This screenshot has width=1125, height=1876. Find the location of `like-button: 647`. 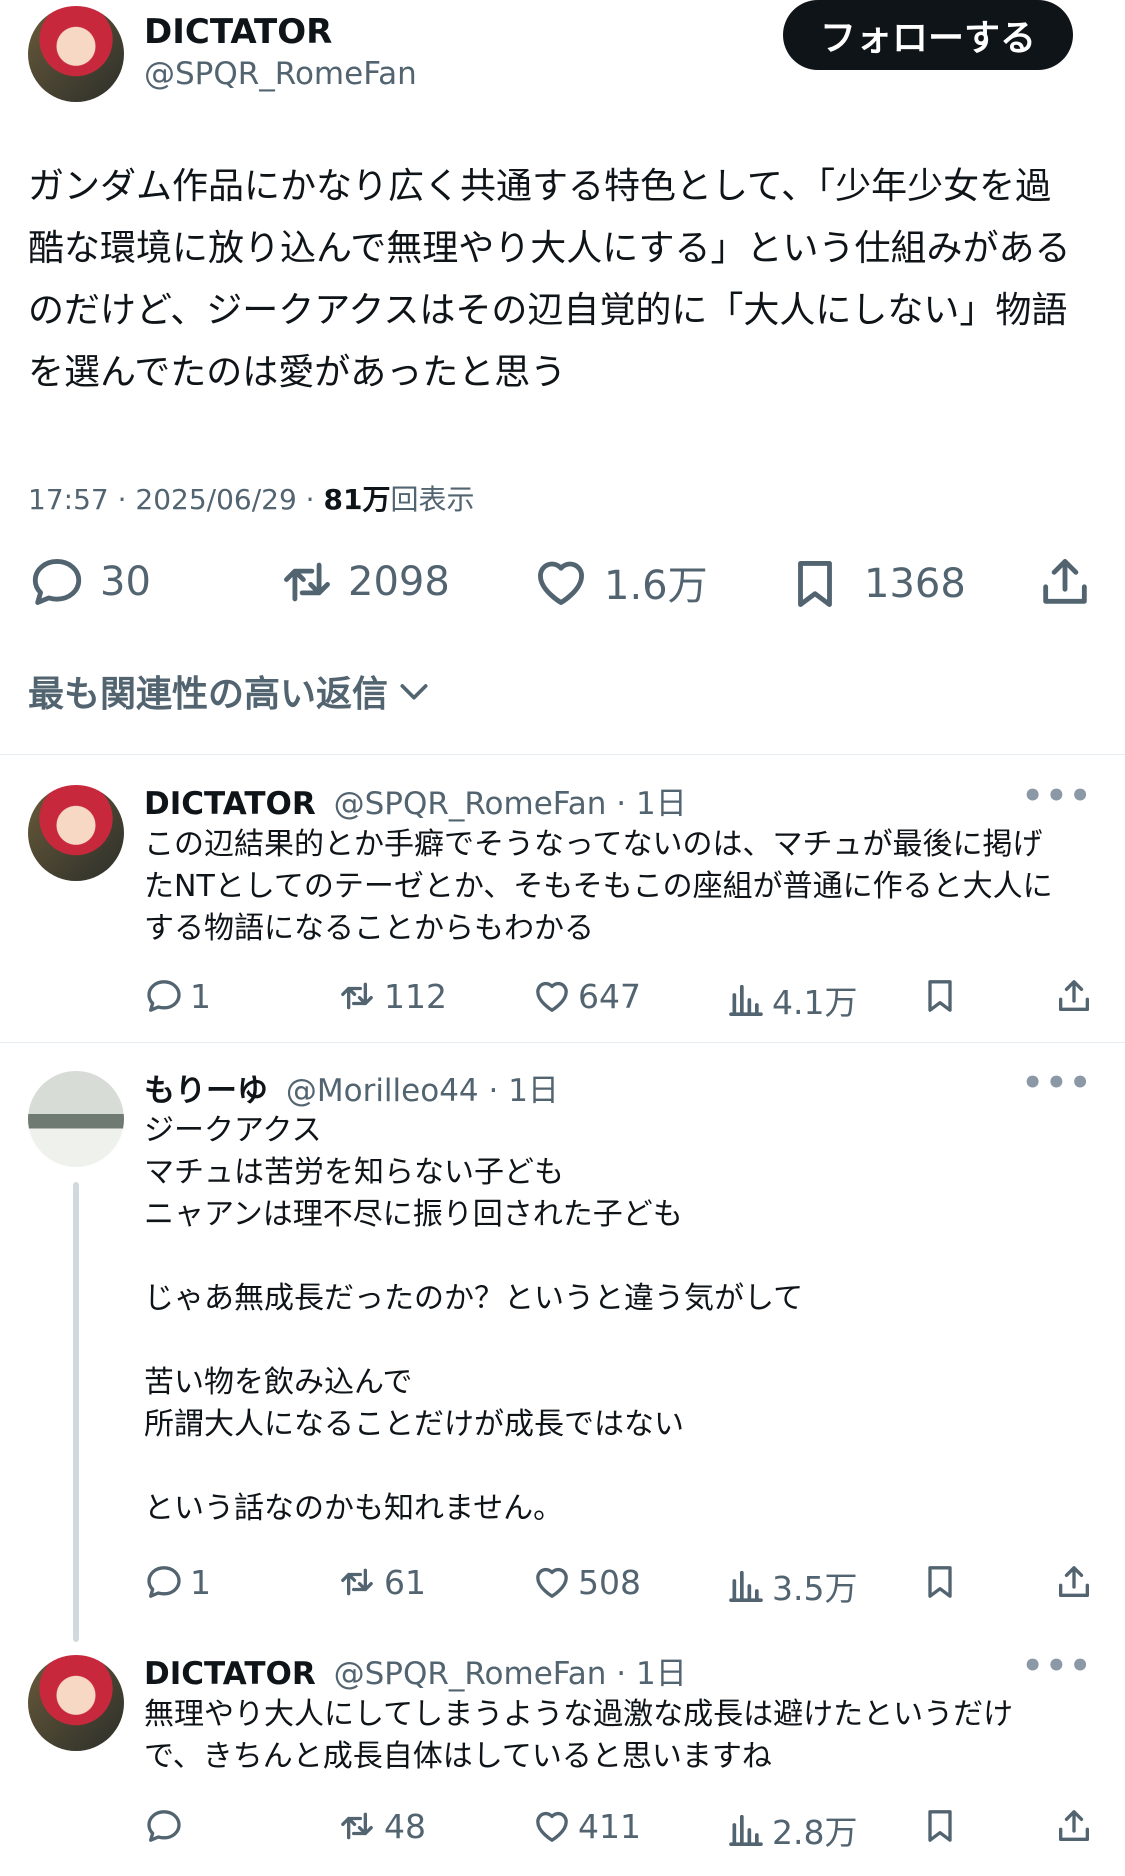

like-button: 647 is located at coordinates (586, 996).